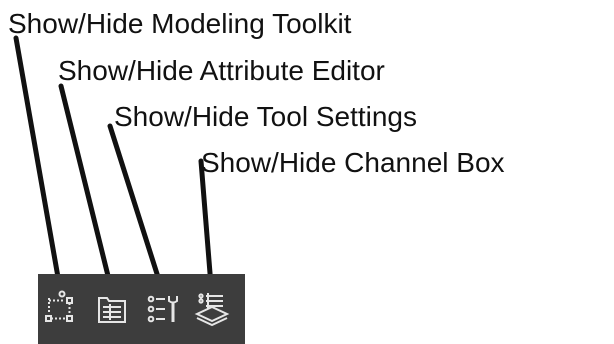 Image resolution: width=614 pixels, height=344 pixels. Describe the element at coordinates (59, 306) in the screenshot. I see `modeling-toolkit-icon` at that location.